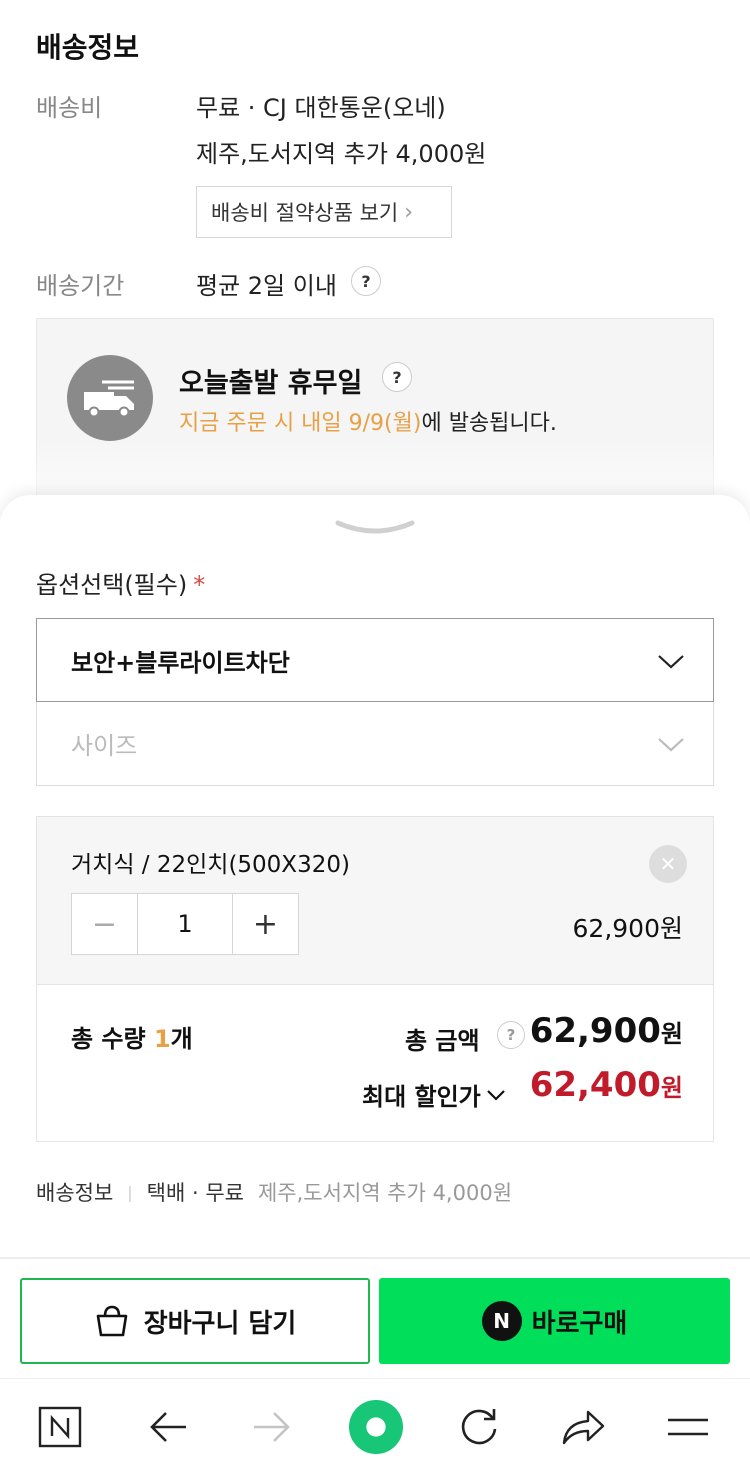 Image resolution: width=750 pixels, height=1479 pixels. I want to click on back-arrow-icon, so click(168, 1427).